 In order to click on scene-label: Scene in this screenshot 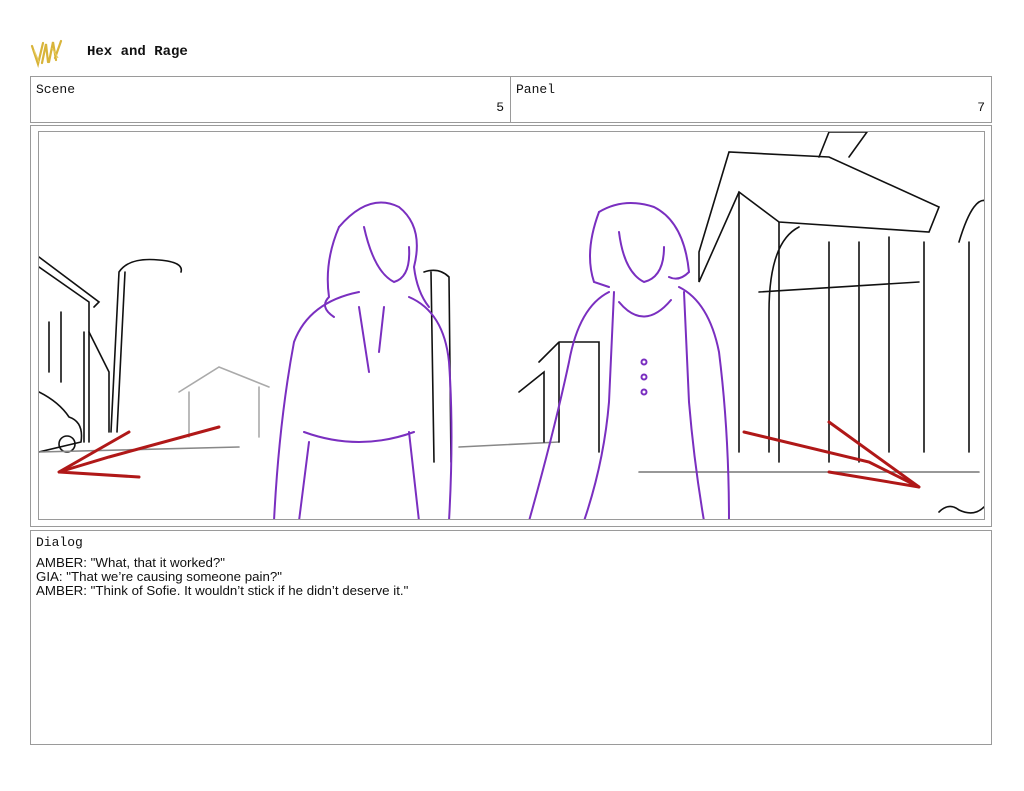, I will do `click(56, 89)`.